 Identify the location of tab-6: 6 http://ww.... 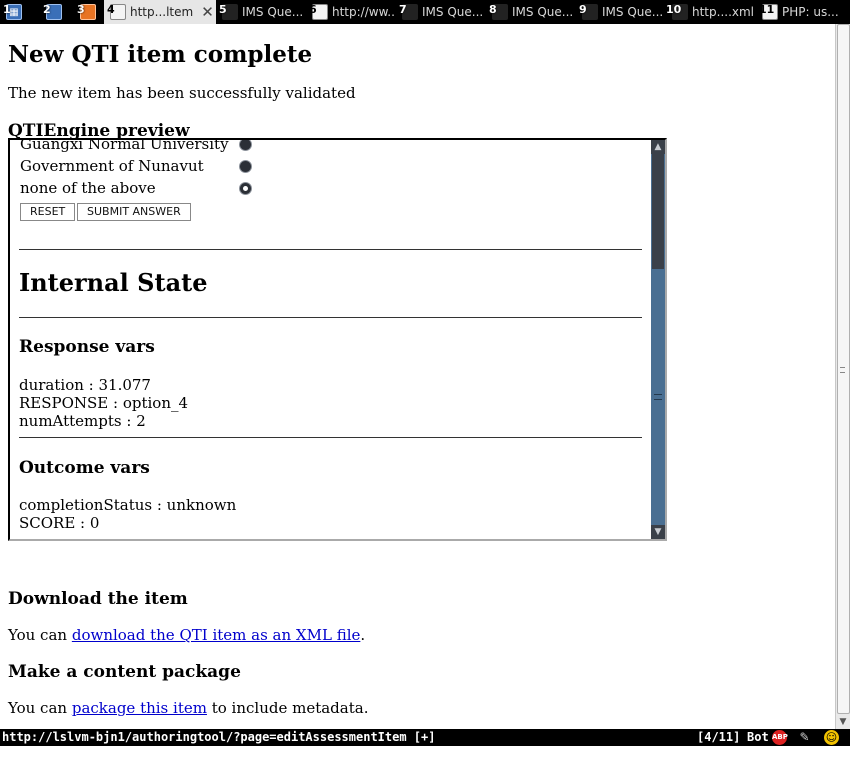
(351, 12).